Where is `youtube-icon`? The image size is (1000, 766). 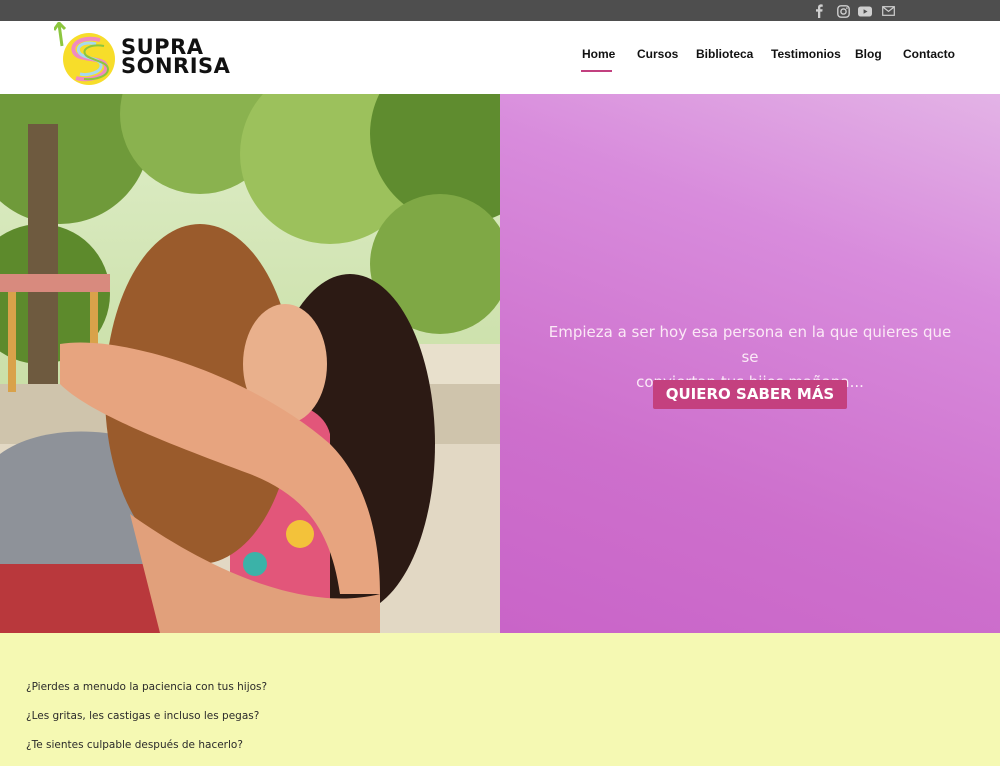
youtube-icon is located at coordinates (865, 11).